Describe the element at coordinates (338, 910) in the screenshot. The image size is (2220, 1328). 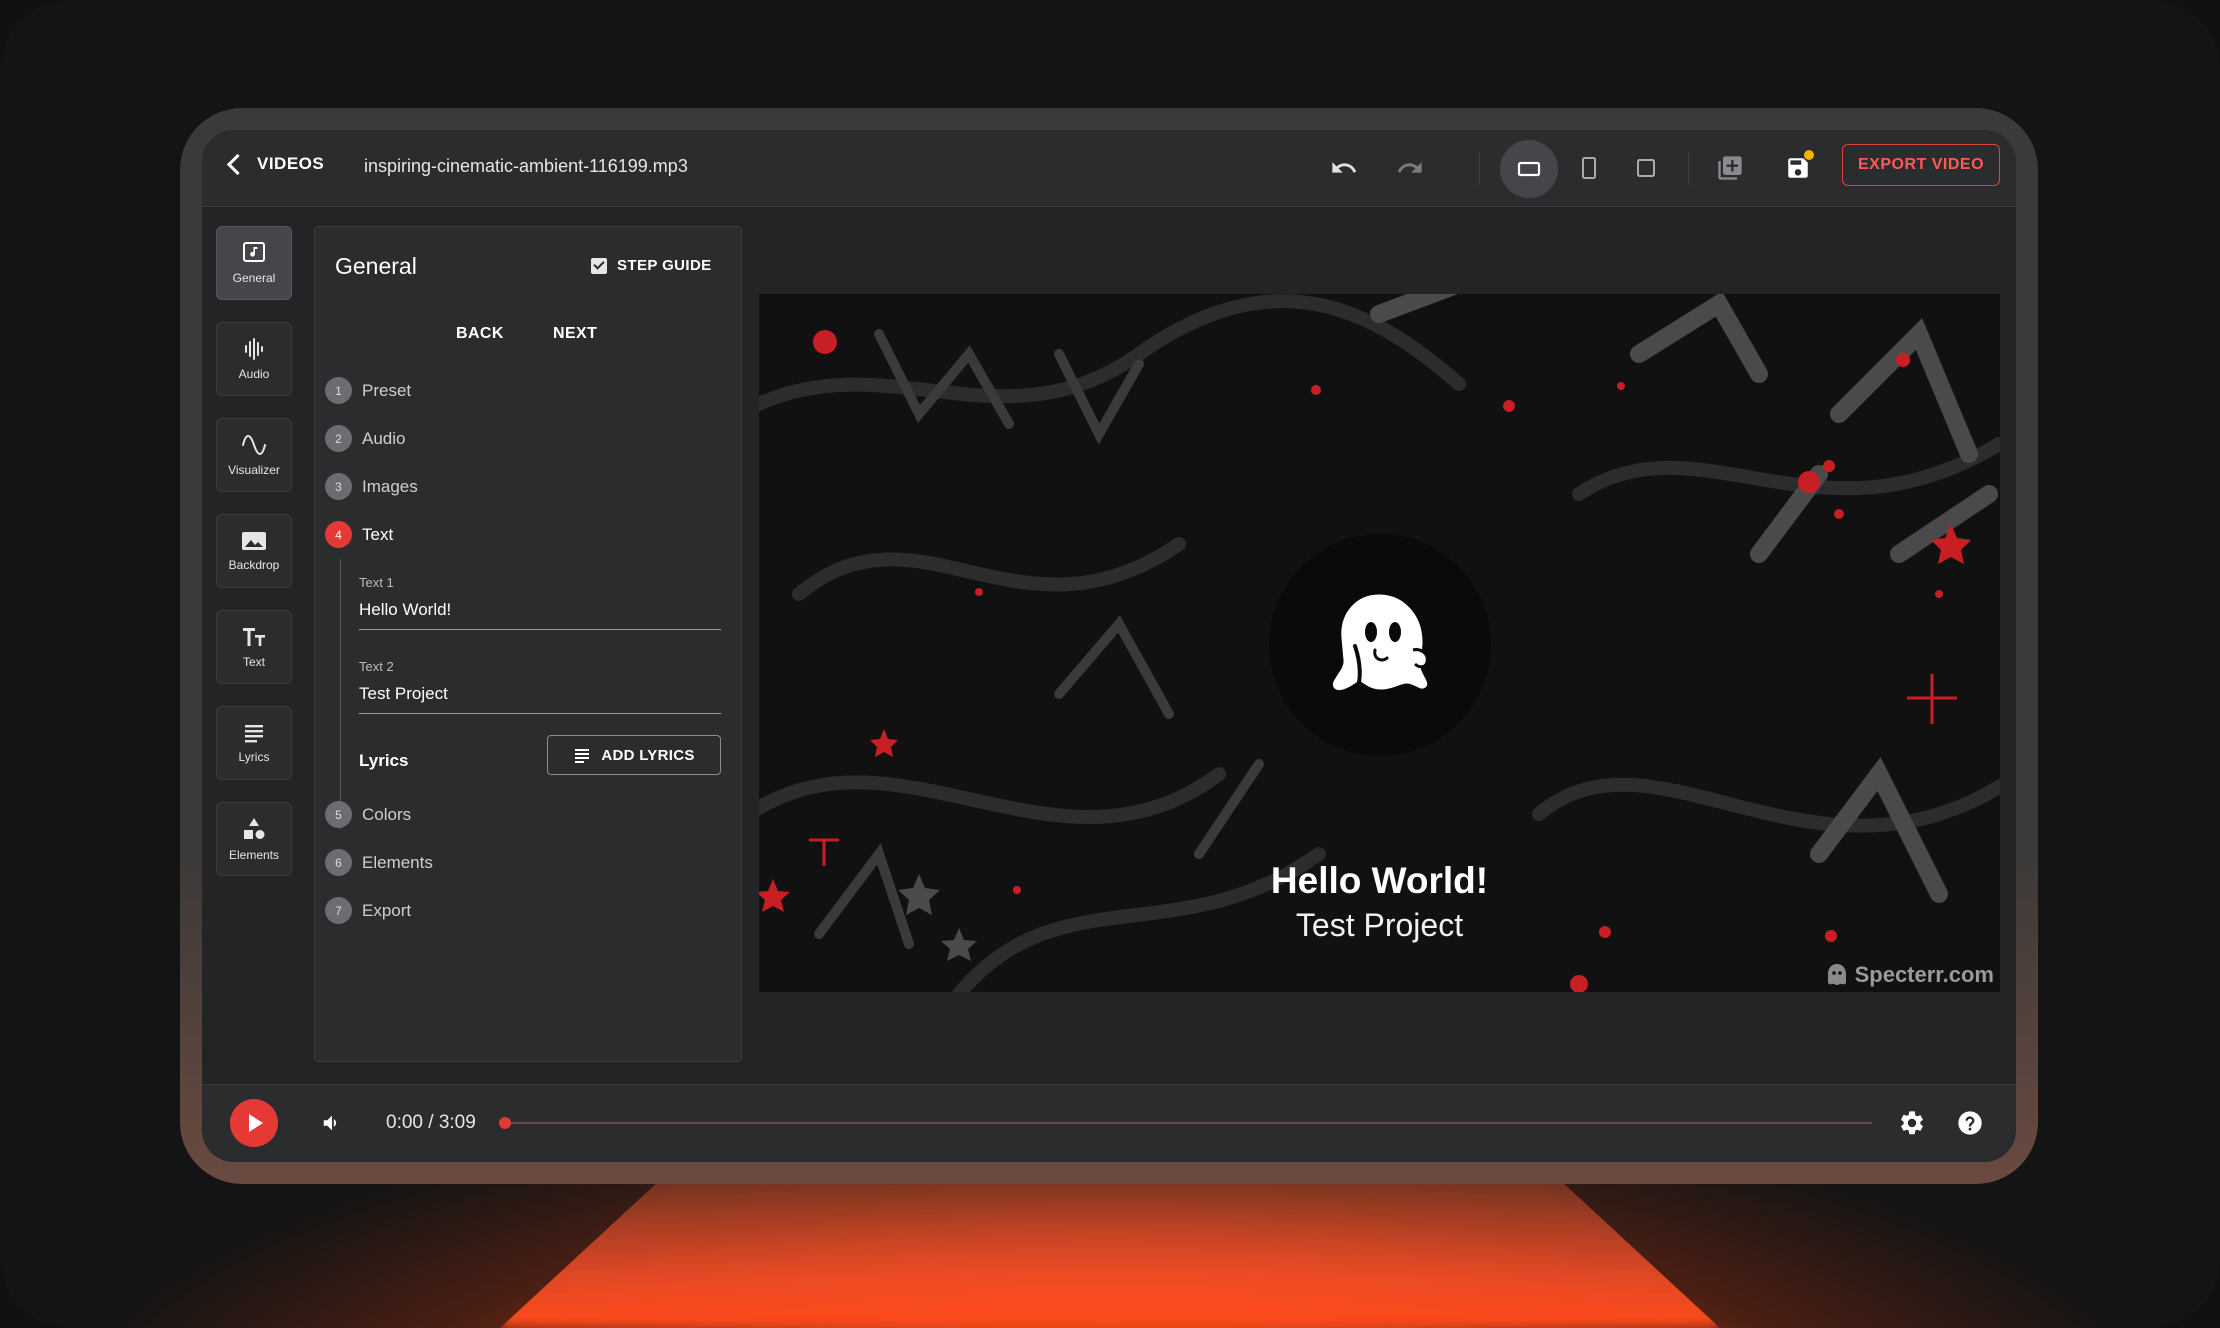
I see `step-number: 7` at that location.